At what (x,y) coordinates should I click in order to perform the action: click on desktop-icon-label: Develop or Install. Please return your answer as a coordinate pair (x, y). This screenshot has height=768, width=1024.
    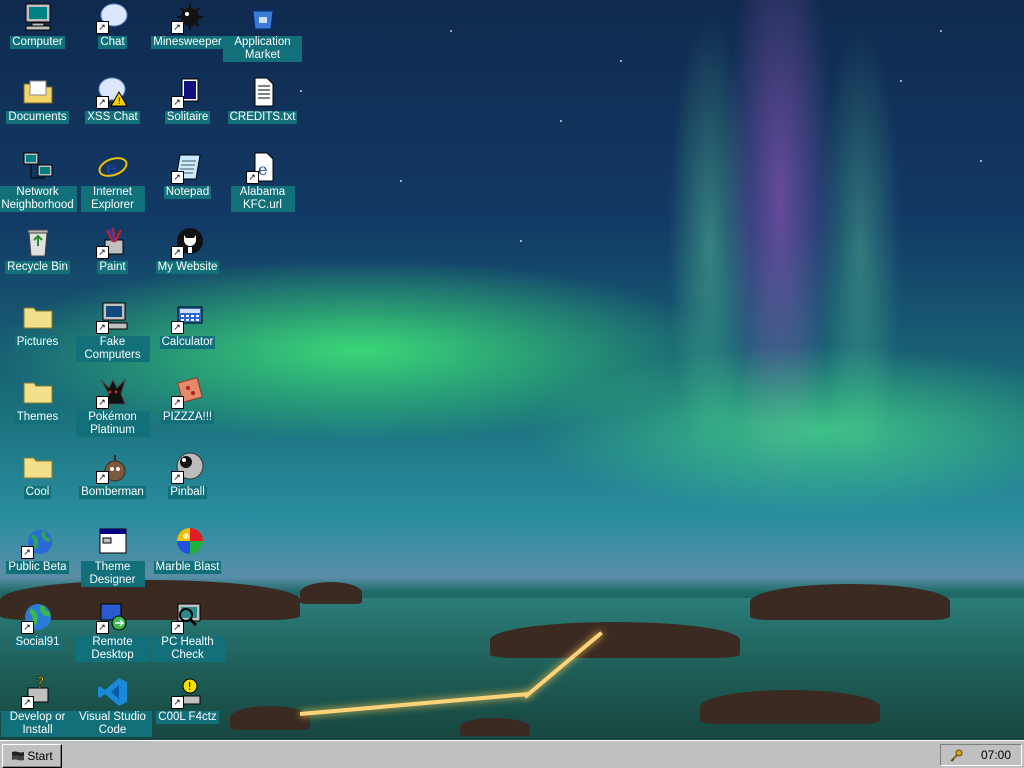
    Looking at the image, I should click on (37, 724).